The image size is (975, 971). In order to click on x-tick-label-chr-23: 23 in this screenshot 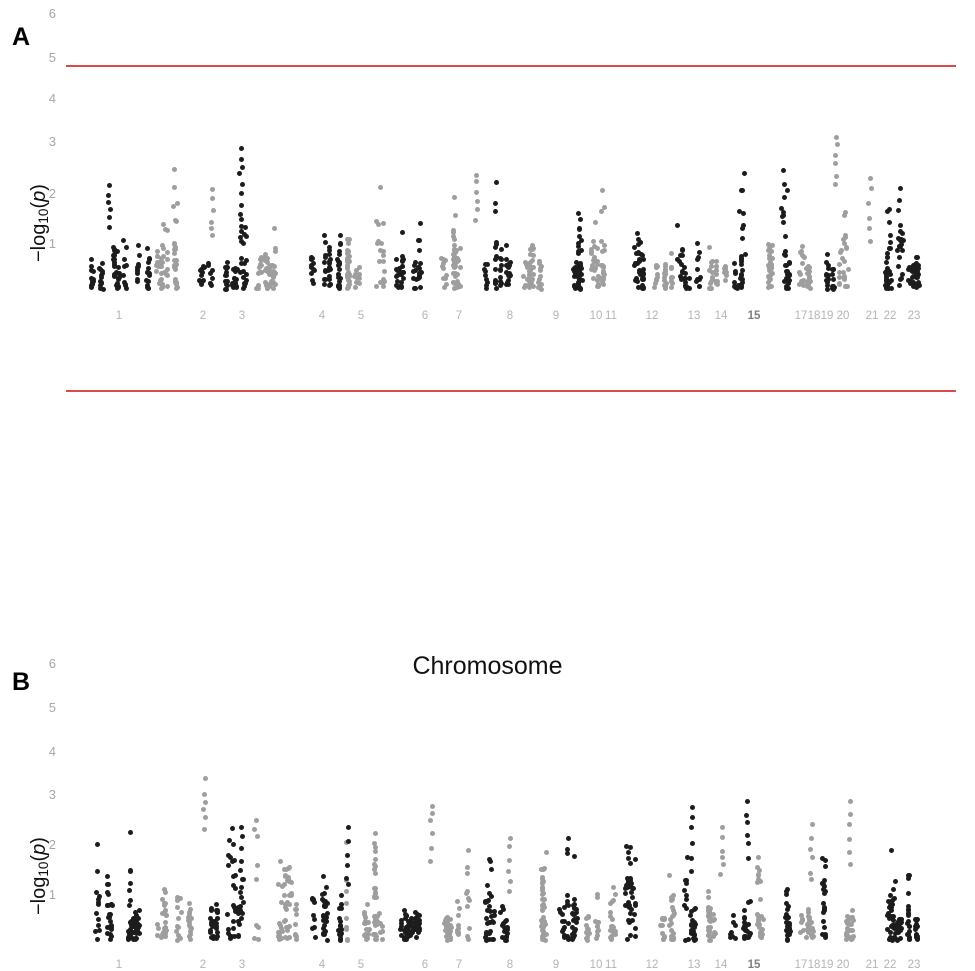, I will do `click(914, 316)`.